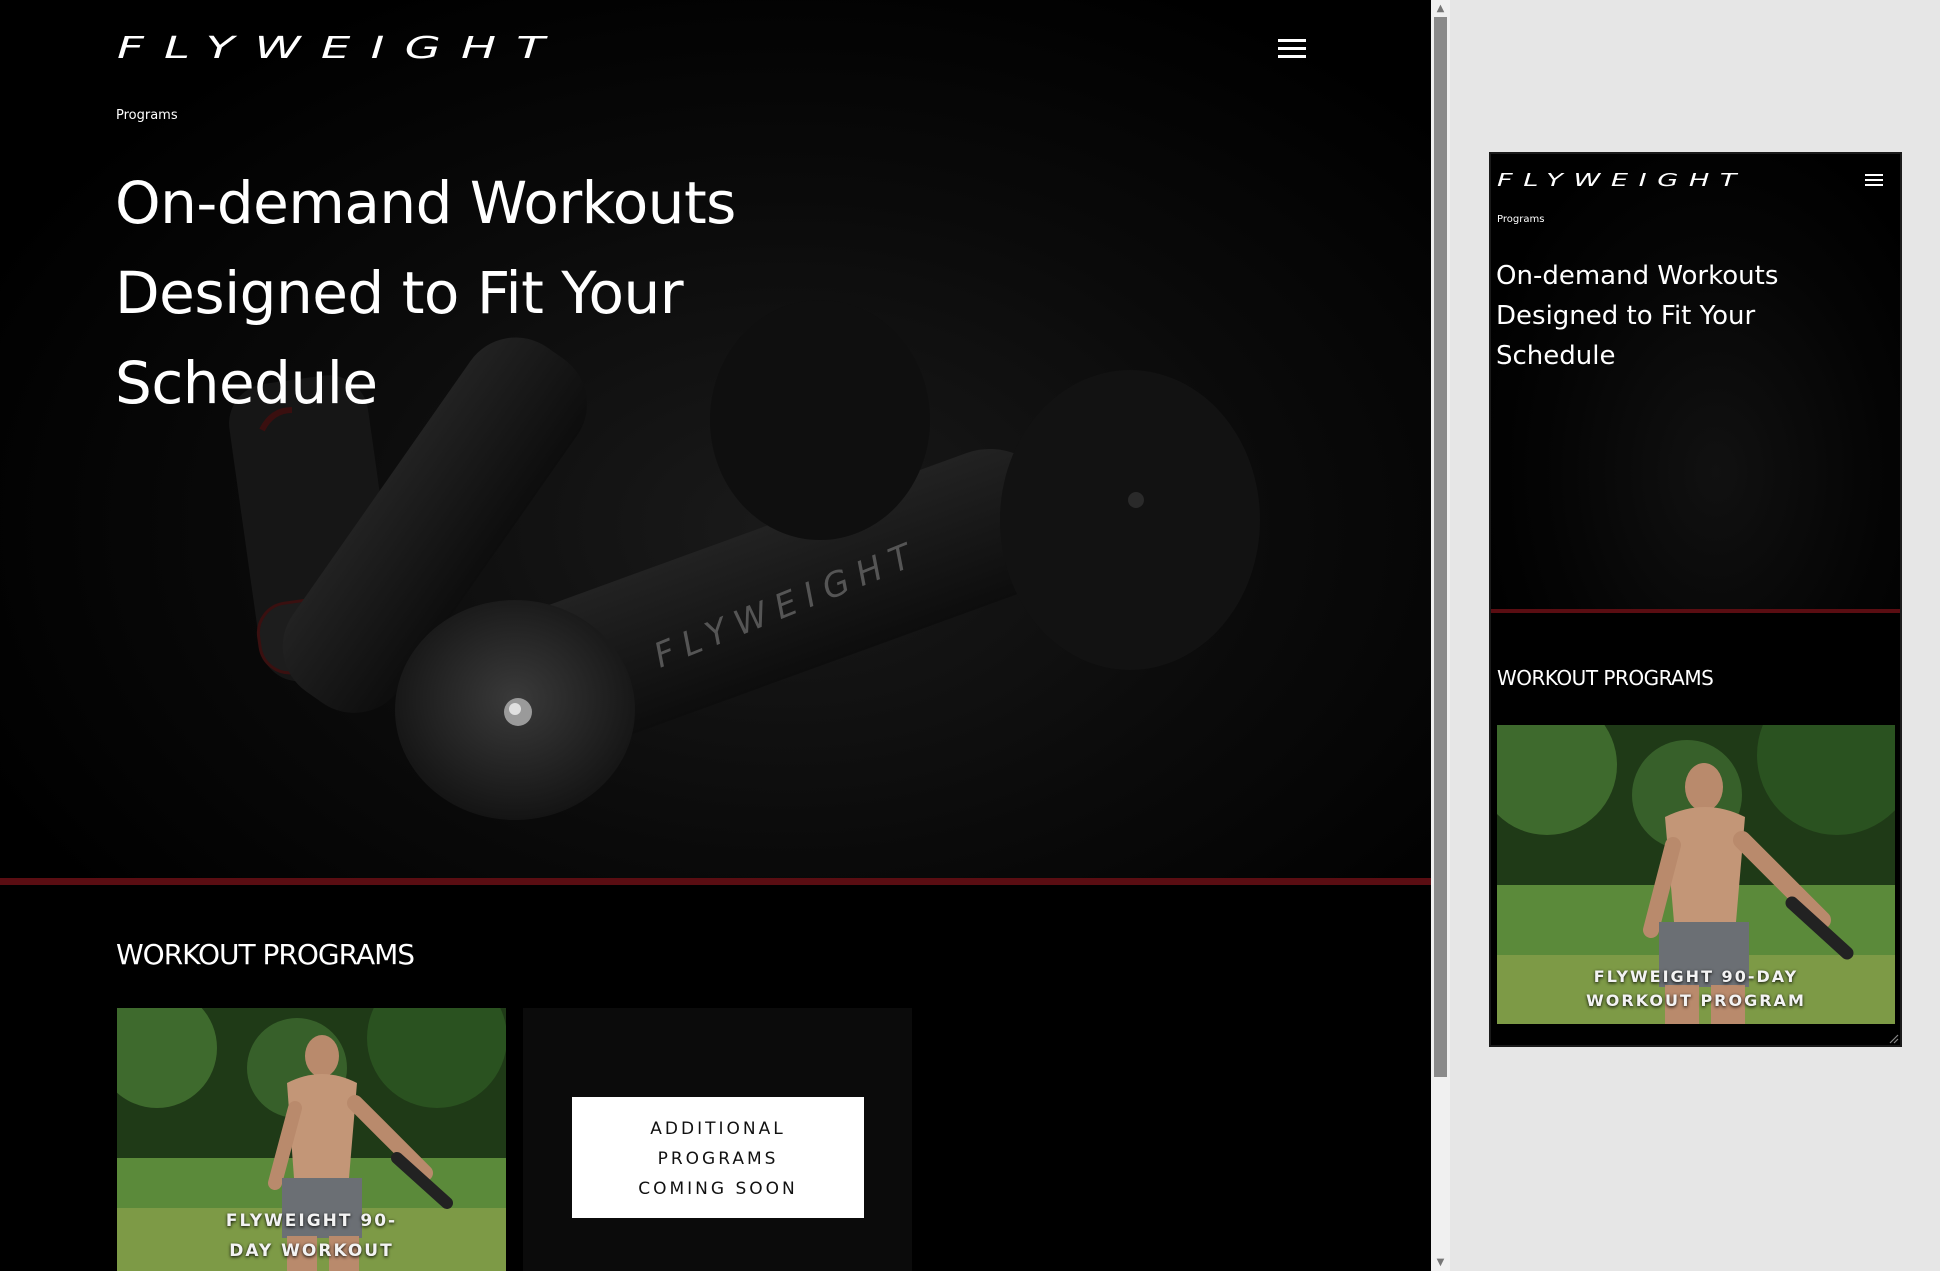 This screenshot has height=1271, width=1940. What do you see at coordinates (1696, 1000) in the screenshot?
I see `mobile-program-caption-line-2: WORKOUT PROGRAM` at bounding box center [1696, 1000].